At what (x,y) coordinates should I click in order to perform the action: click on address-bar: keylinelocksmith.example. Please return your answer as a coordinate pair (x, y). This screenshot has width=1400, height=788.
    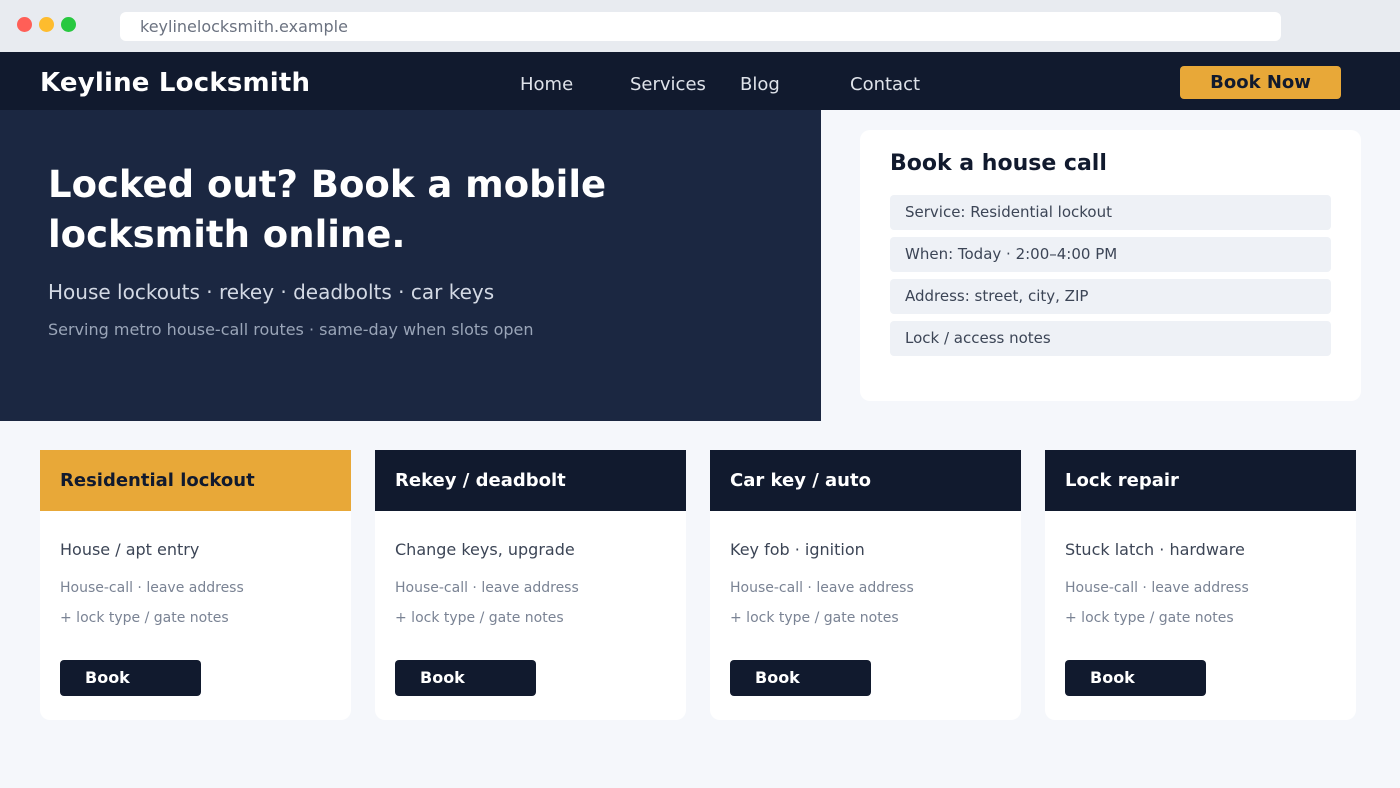
    Looking at the image, I should click on (700, 26).